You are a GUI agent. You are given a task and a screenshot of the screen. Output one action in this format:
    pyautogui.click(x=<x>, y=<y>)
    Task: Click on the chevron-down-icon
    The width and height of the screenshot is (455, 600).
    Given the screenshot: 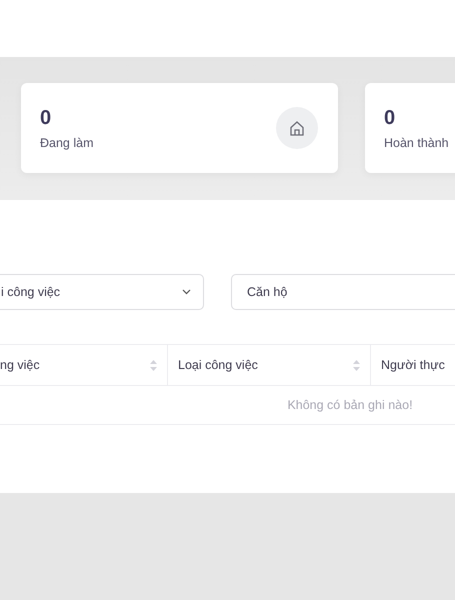 What is the action you would take?
    pyautogui.click(x=186, y=292)
    